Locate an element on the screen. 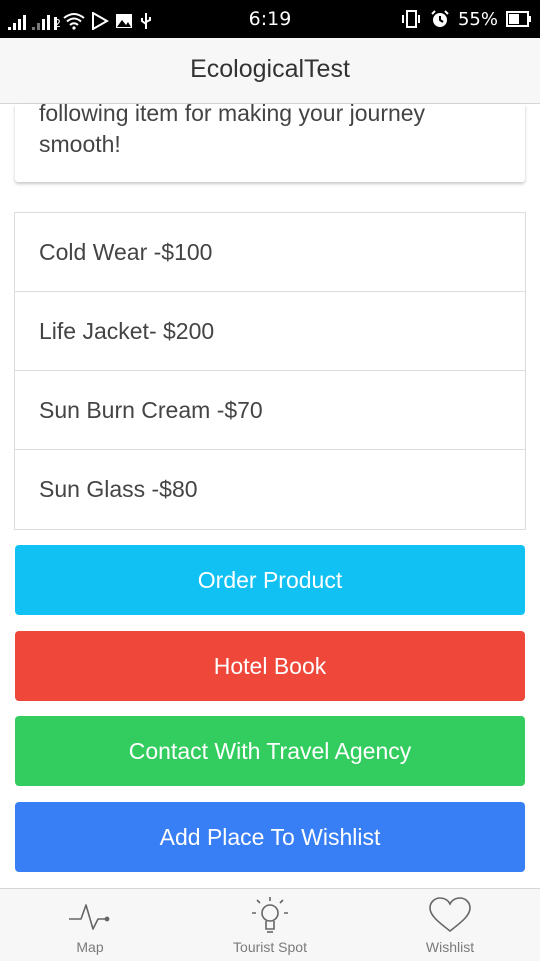 The width and height of the screenshot is (540, 961). tab-label: Tourist Spot is located at coordinates (270, 947).